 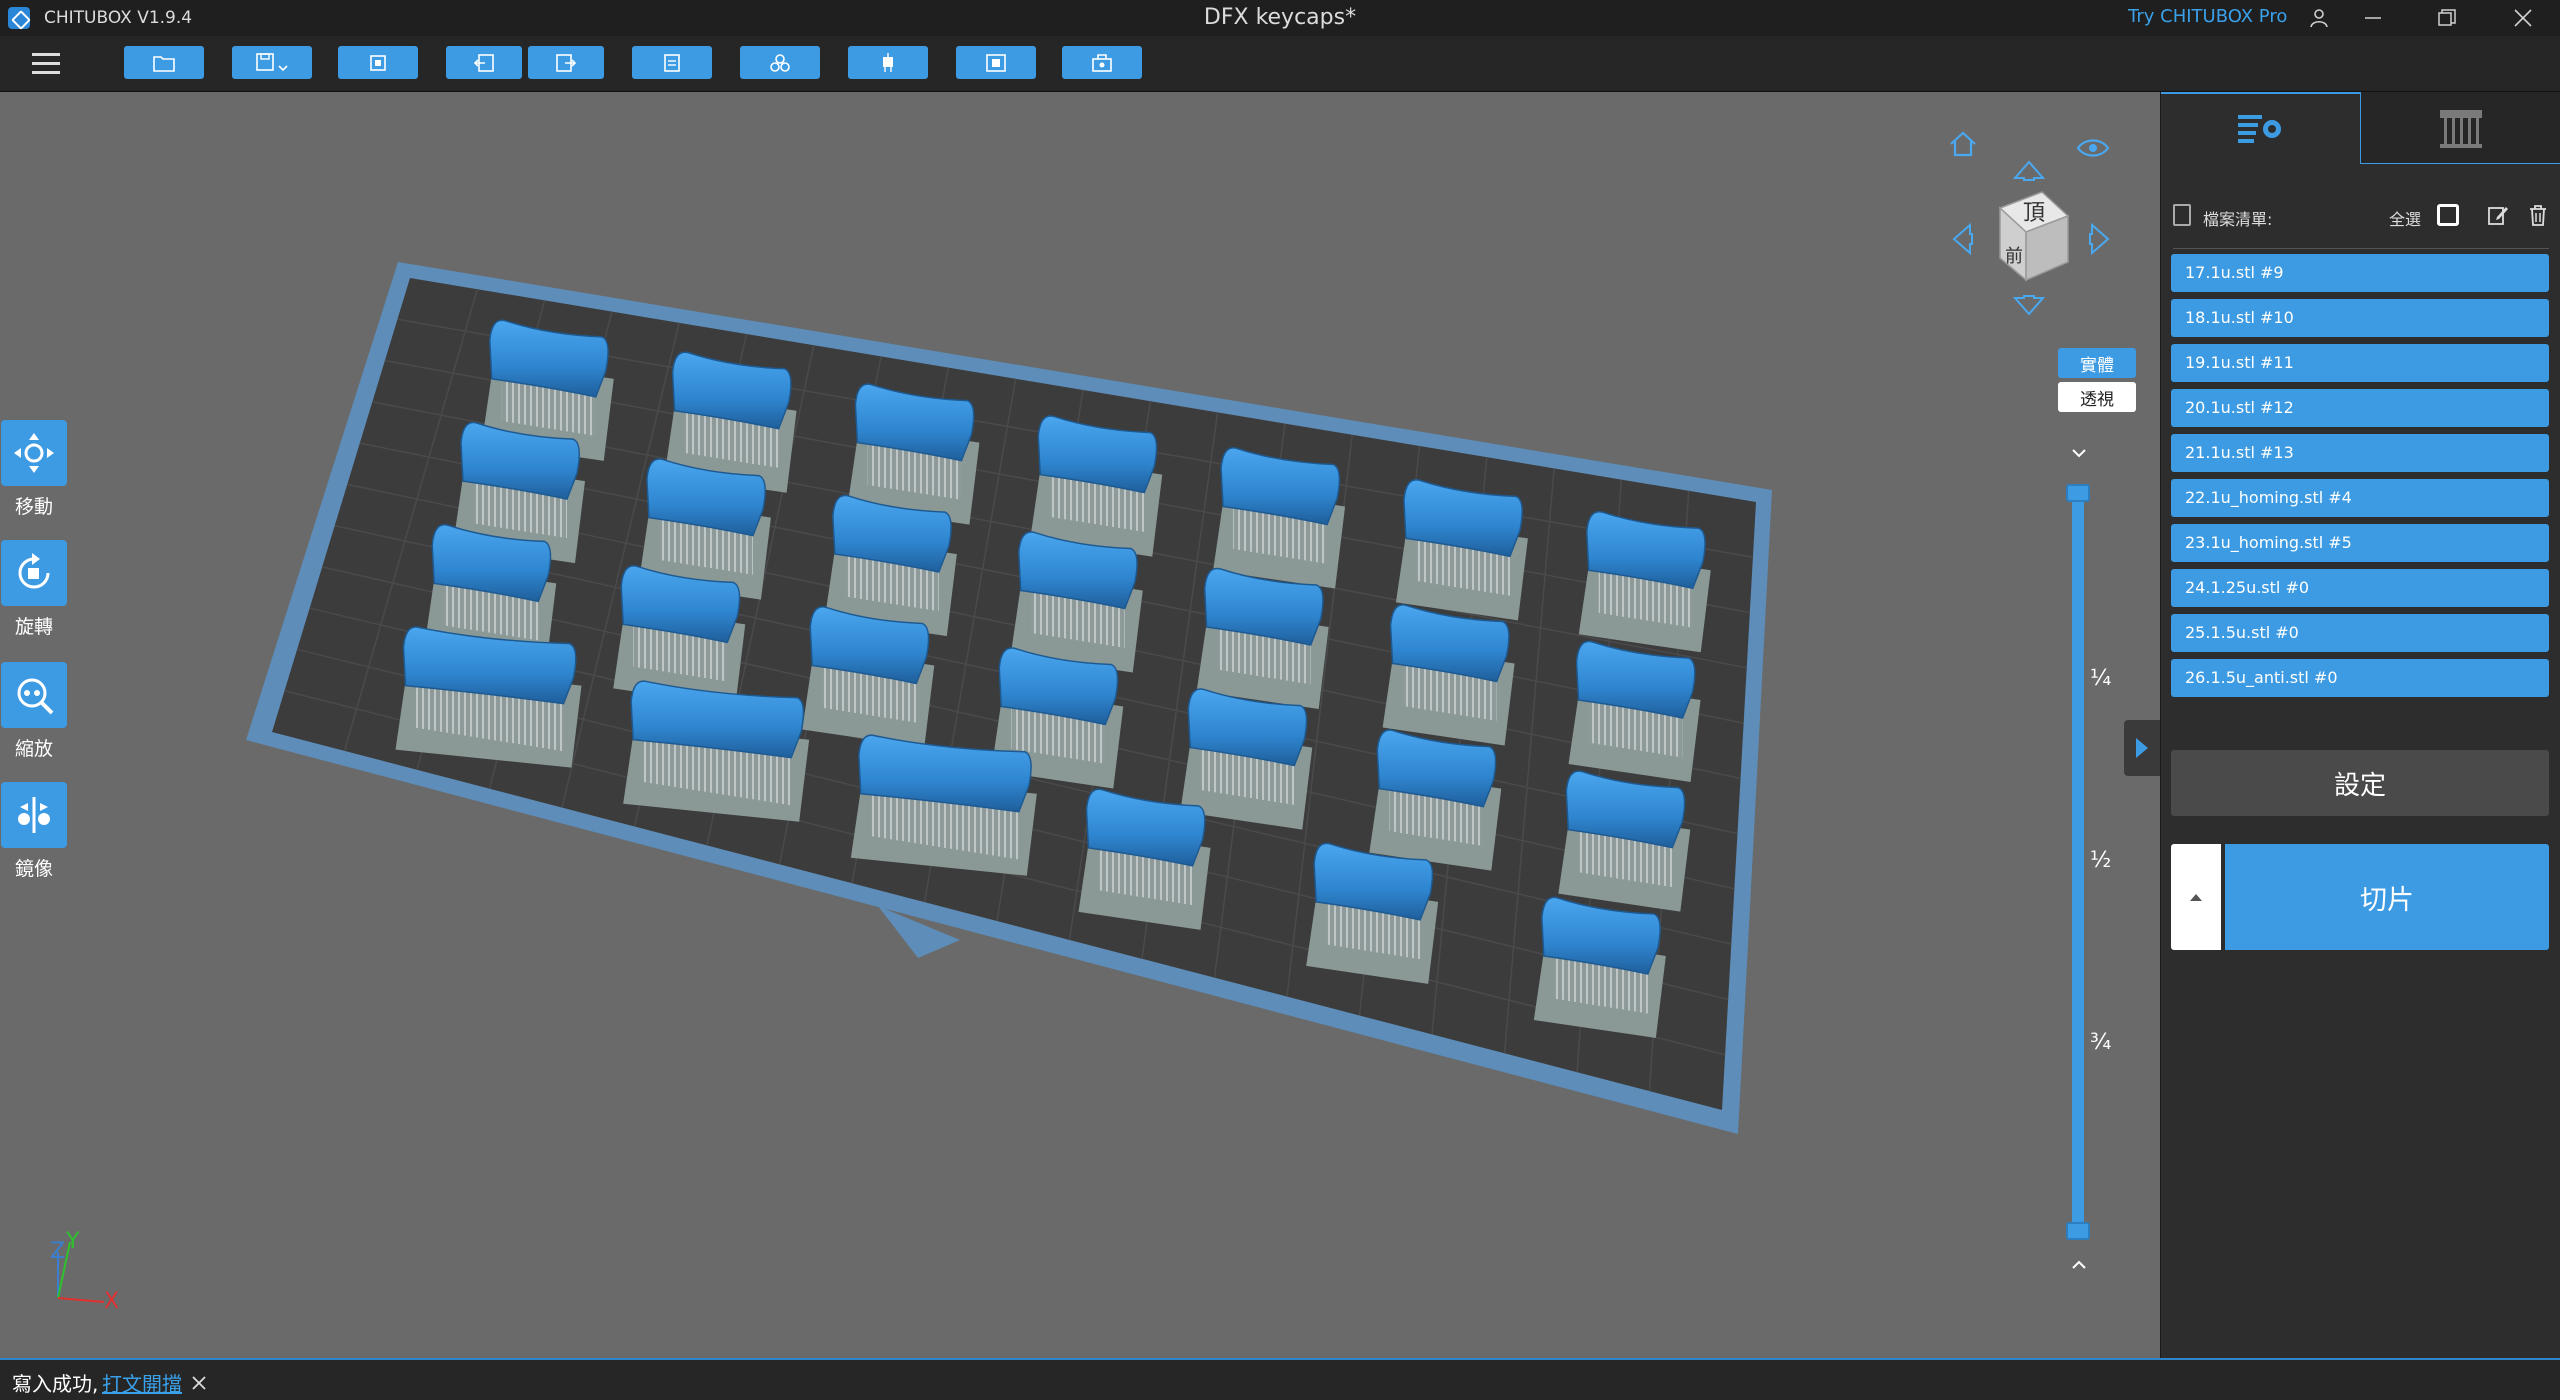 What do you see at coordinates (2030, 236) in the screenshot?
I see `view-cube: 頂 前` at bounding box center [2030, 236].